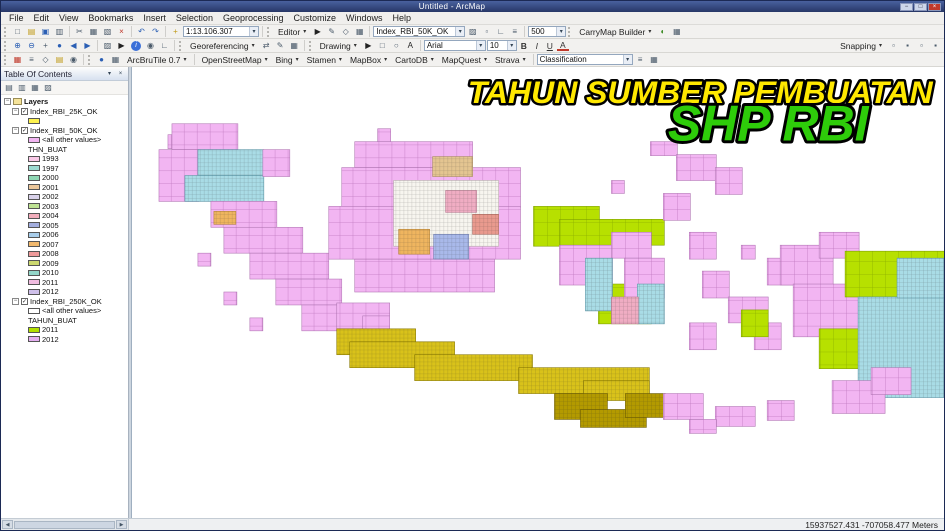 The image size is (945, 531). What do you see at coordinates (66, 273) in the screenshot?
I see `legend-class-row: 2010` at bounding box center [66, 273].